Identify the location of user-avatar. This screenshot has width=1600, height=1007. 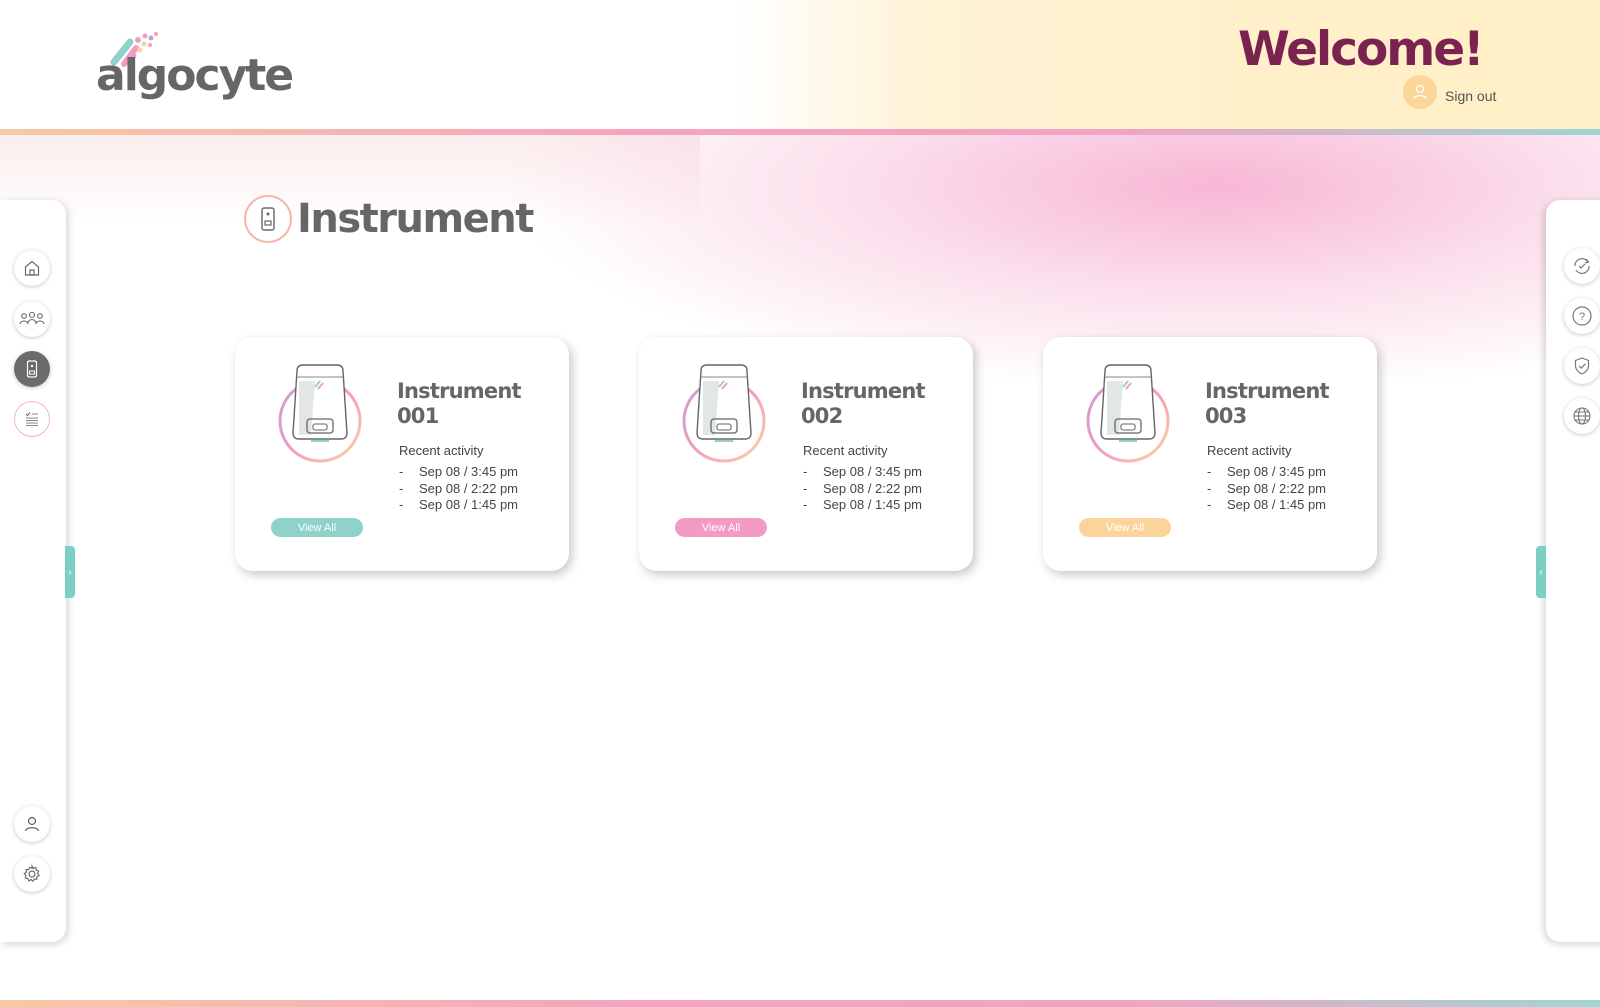
(1420, 92).